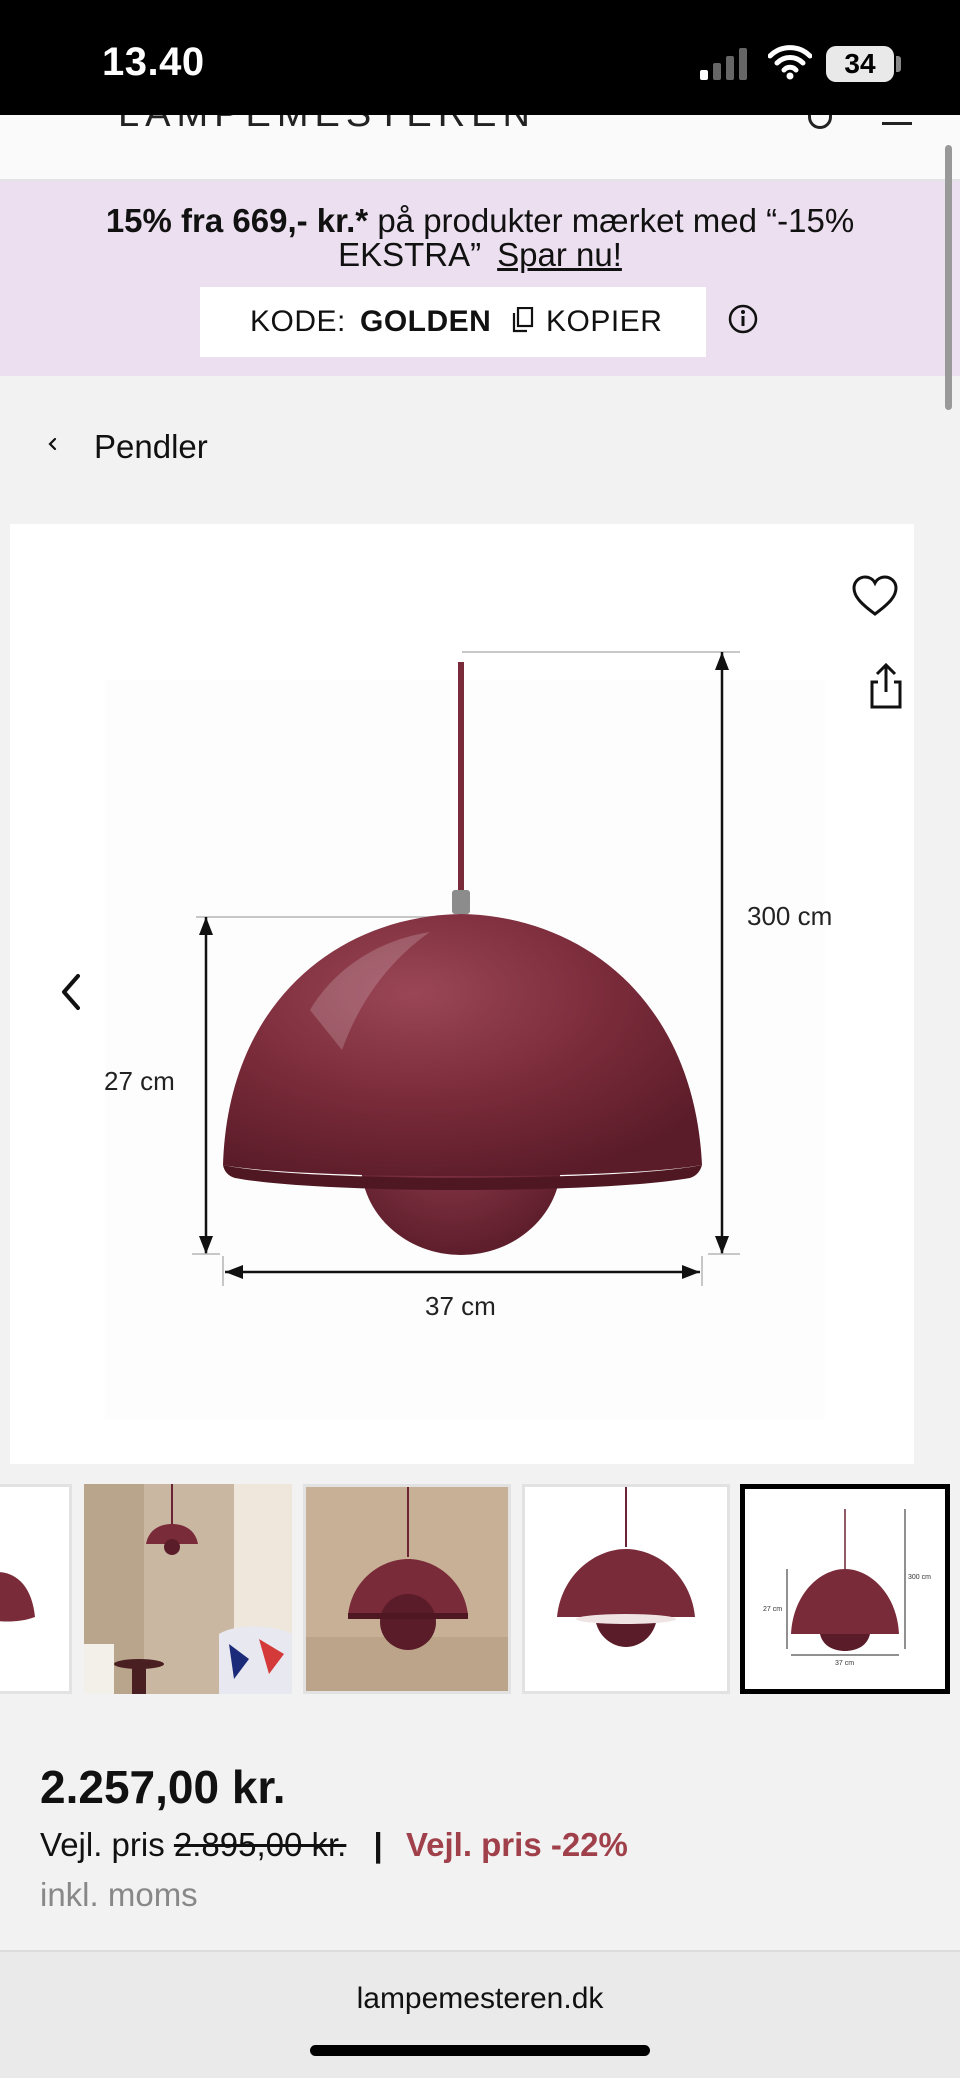 This screenshot has height=2078, width=960. What do you see at coordinates (886, 686) in the screenshot?
I see `share-icon` at bounding box center [886, 686].